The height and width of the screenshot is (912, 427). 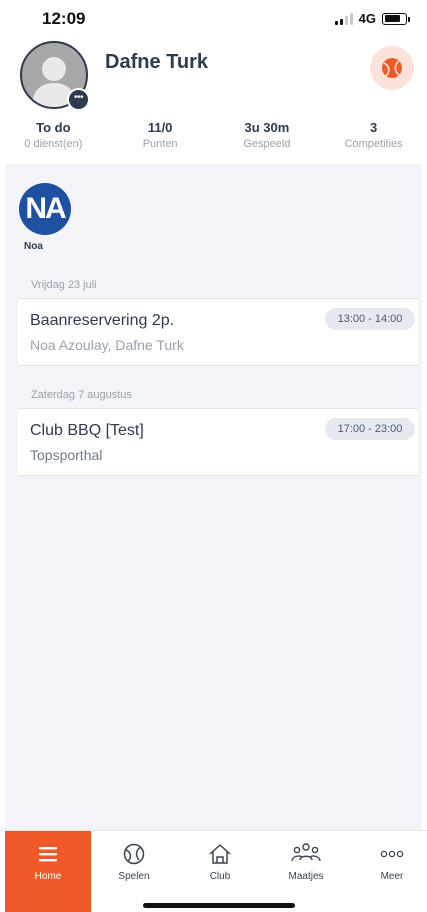 I want to click on stat-value: 3u 30m, so click(x=267, y=127).